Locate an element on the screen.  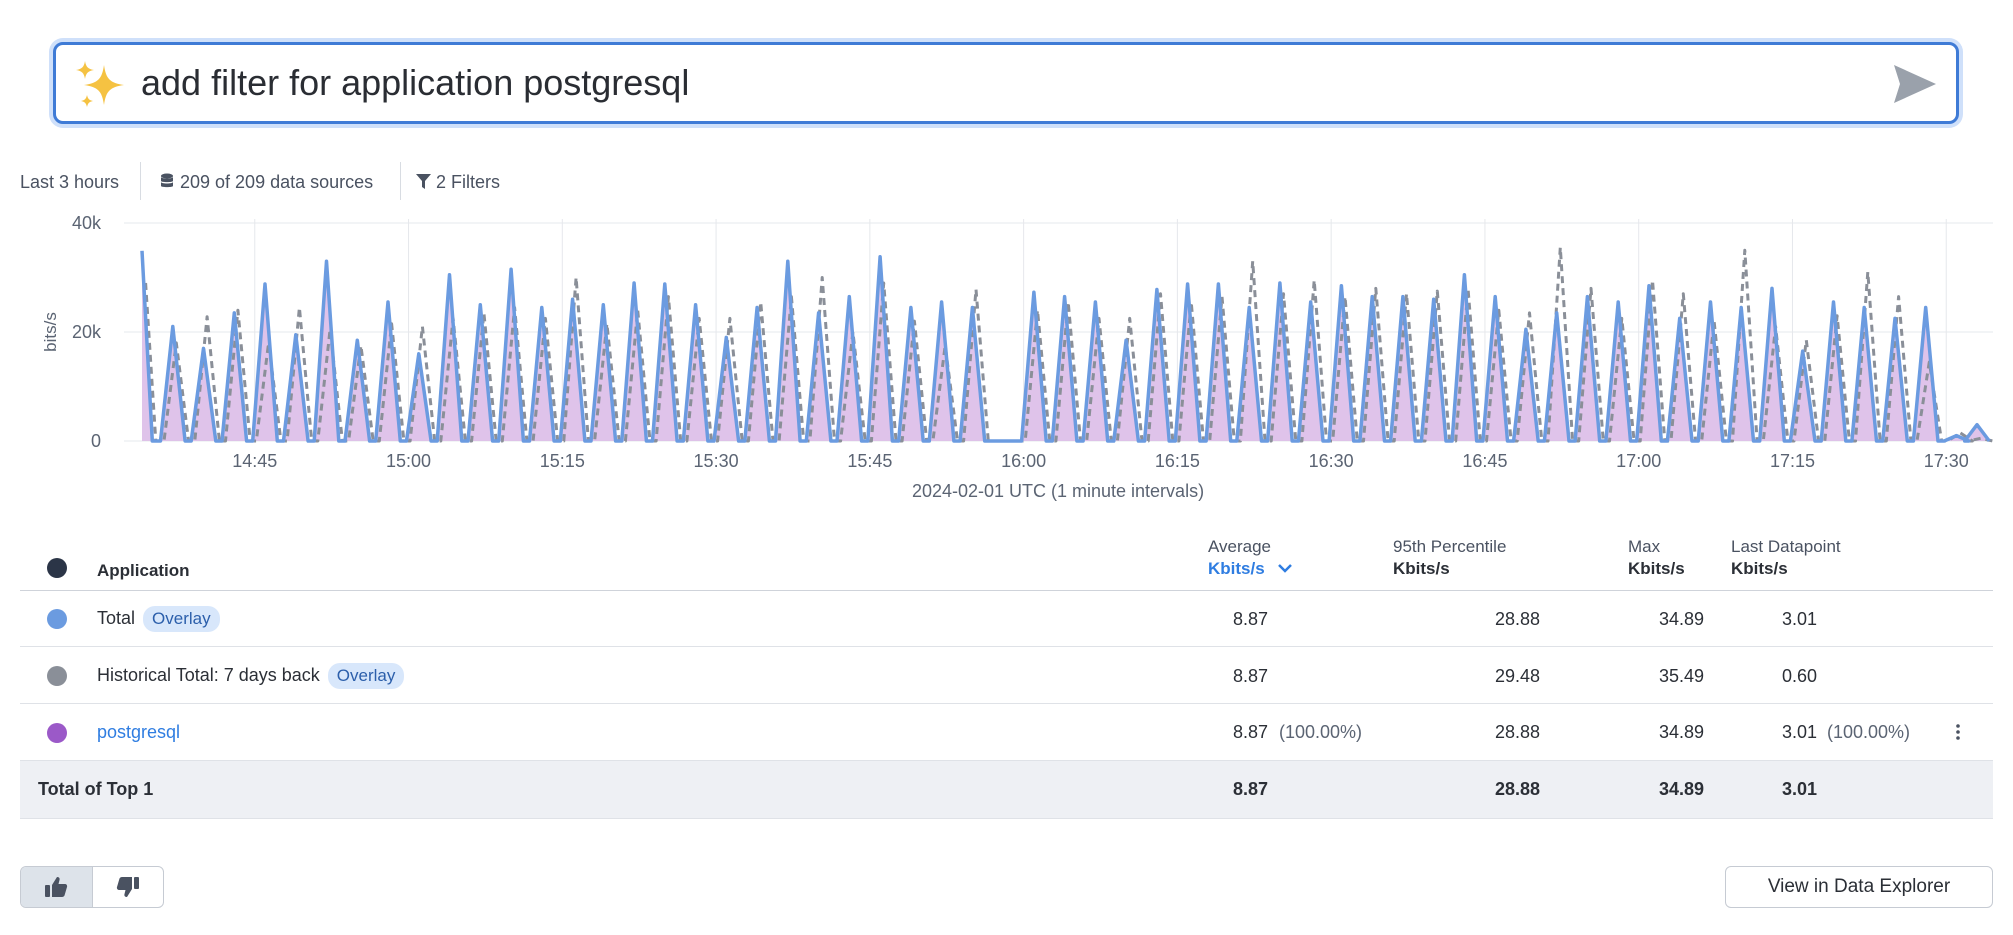
total-p95: 28.88 is located at coordinates (1517, 619).